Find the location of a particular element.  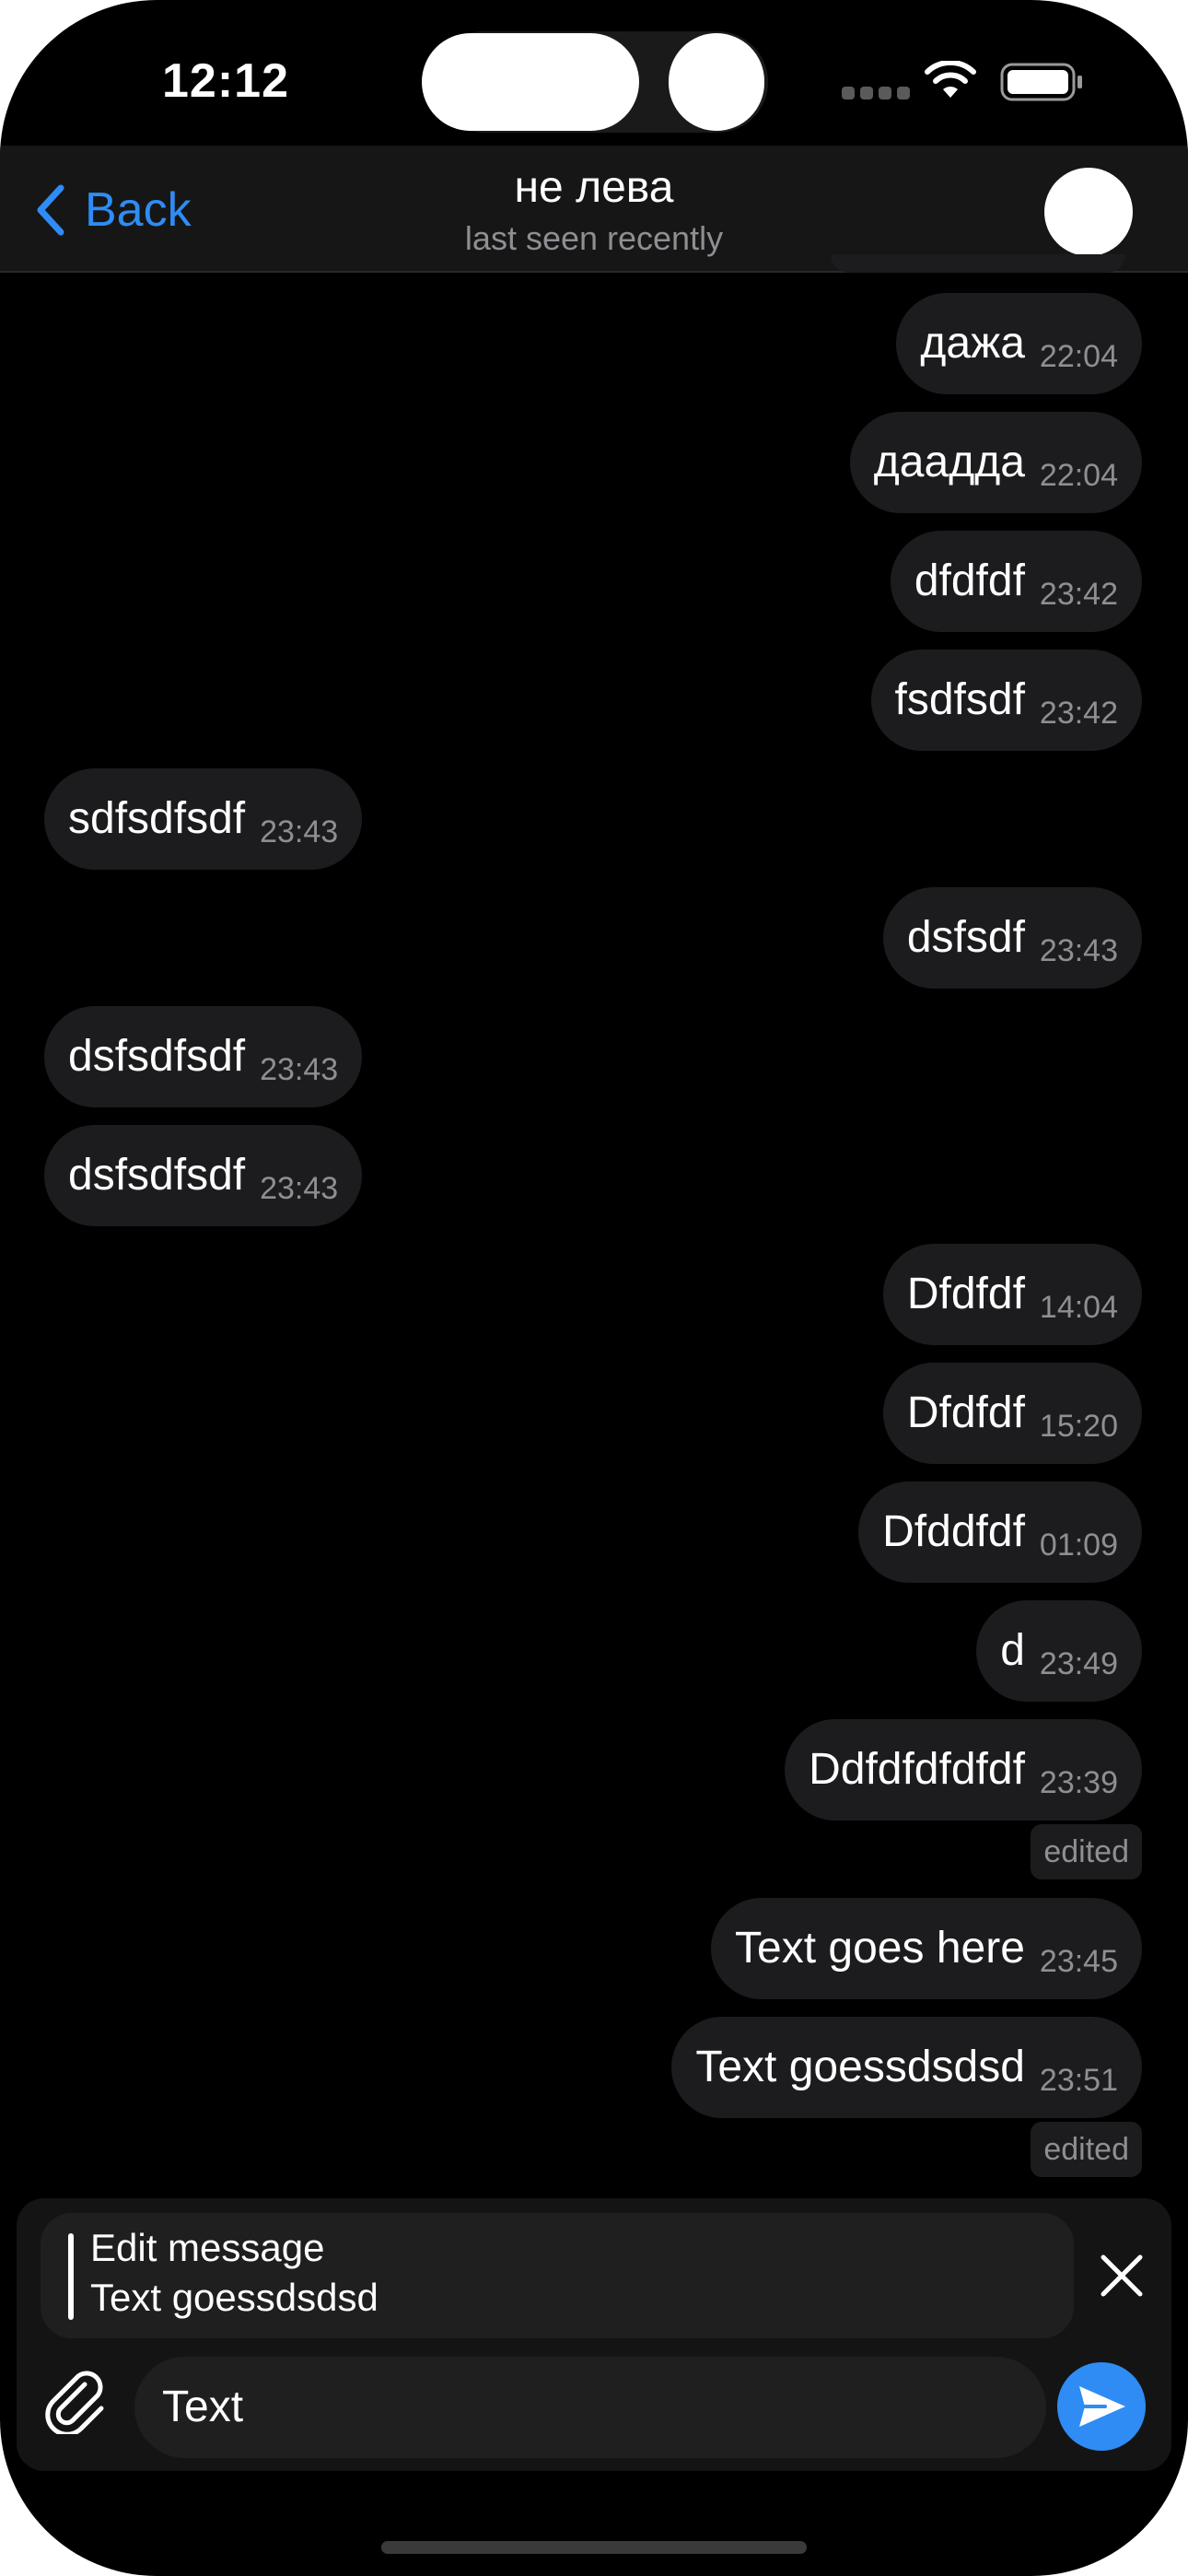

message-bubble: Dfdfdf 14:04 is located at coordinates (1012, 1294).